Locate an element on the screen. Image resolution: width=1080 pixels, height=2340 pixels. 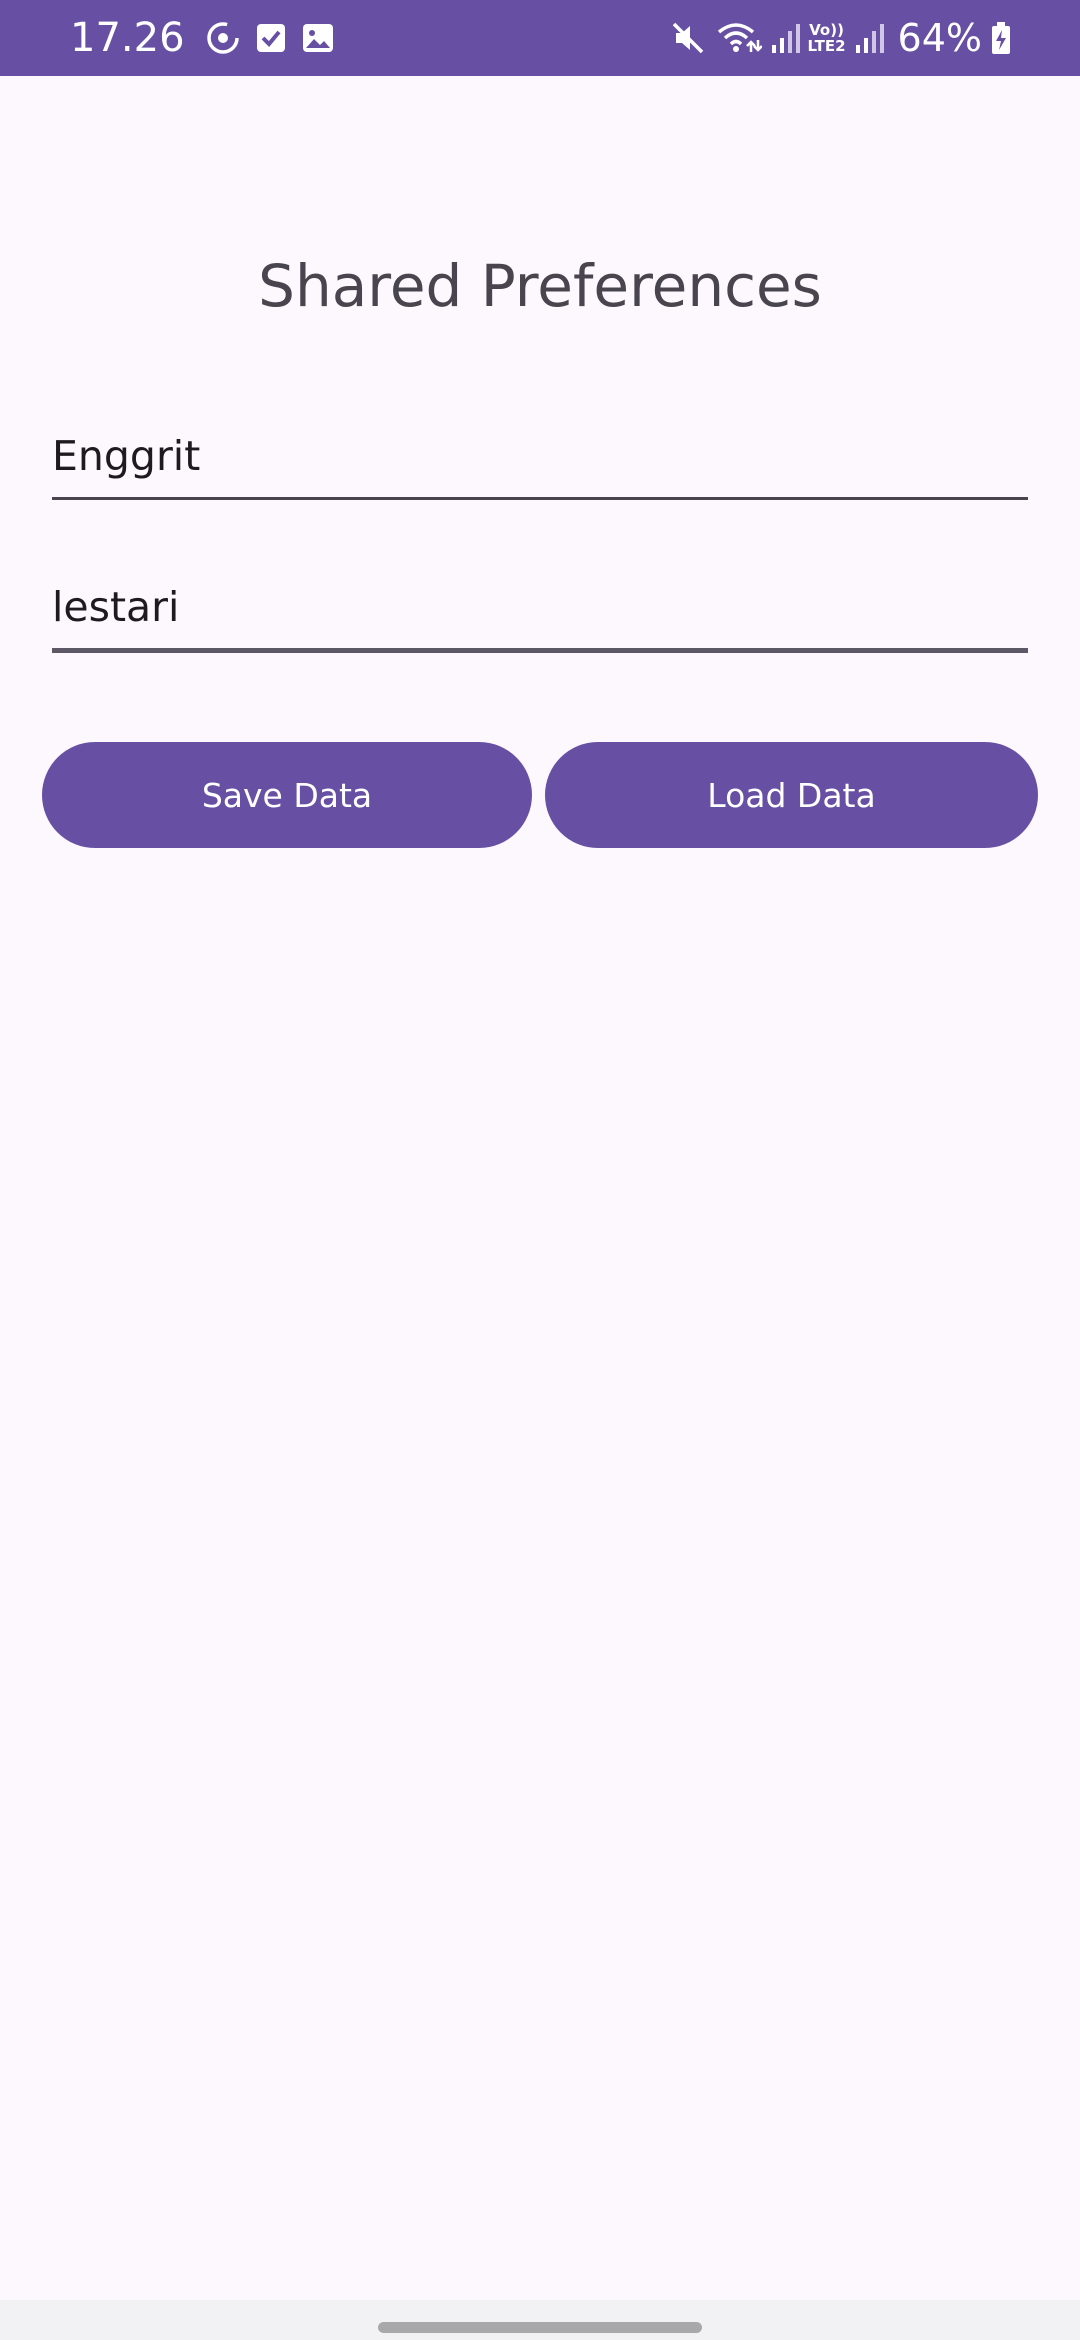
page-title: Shared Preferences is located at coordinates (540, 286).